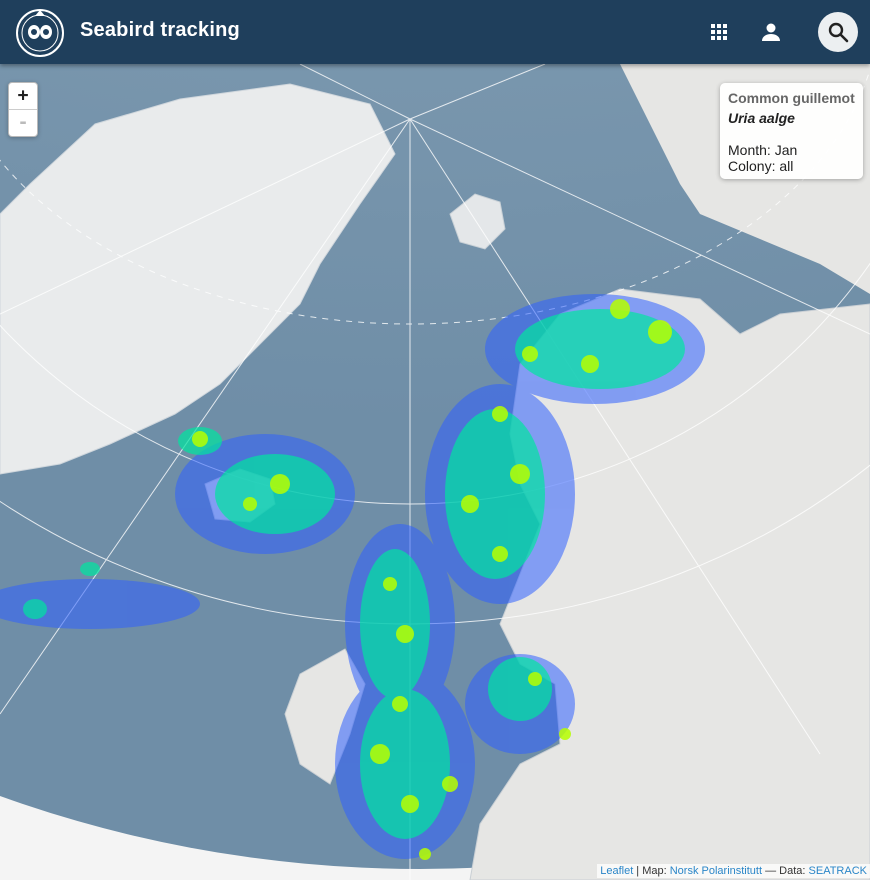  I want to click on zoom-out-button: -, so click(23, 122).